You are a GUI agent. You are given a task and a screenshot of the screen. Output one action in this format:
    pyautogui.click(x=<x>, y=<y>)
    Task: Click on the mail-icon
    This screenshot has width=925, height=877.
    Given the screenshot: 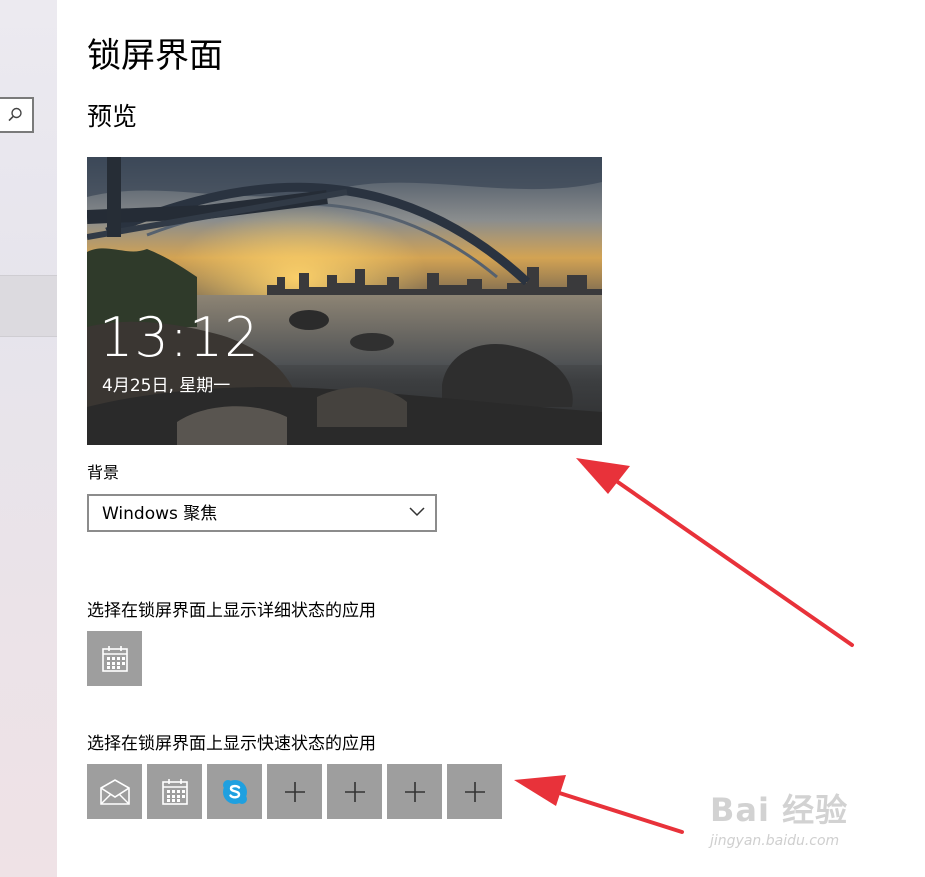 What is the action you would take?
    pyautogui.click(x=114, y=791)
    